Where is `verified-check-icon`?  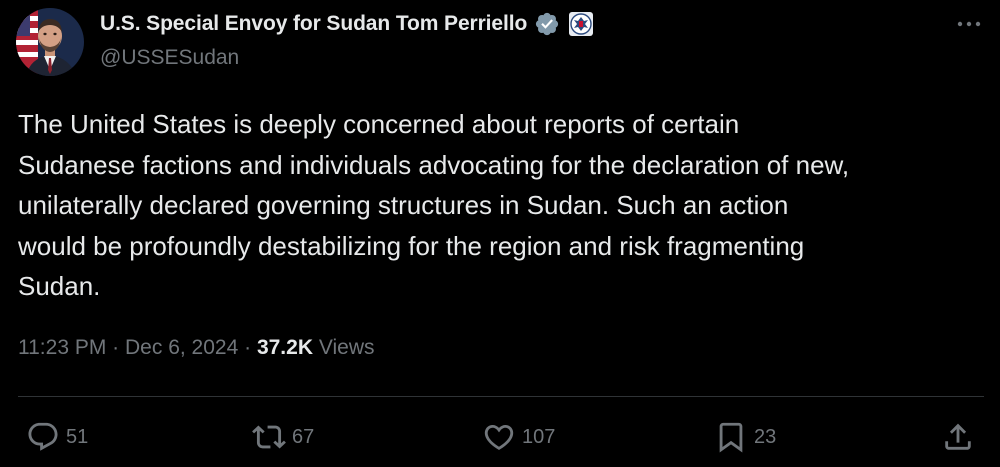
verified-check-icon is located at coordinates (547, 24).